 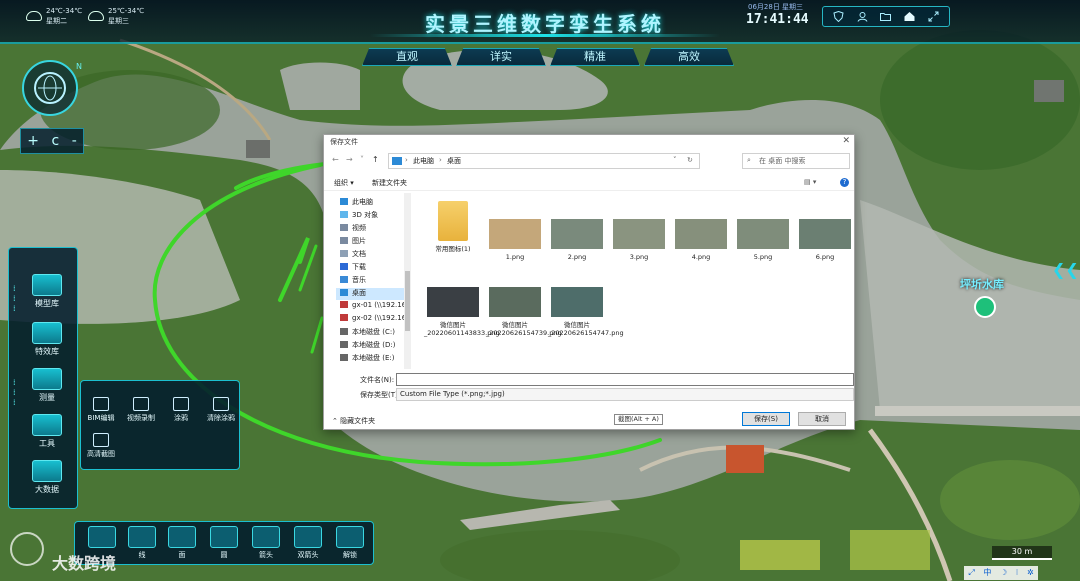 I want to click on language-toggle: 中, so click(x=987, y=573).